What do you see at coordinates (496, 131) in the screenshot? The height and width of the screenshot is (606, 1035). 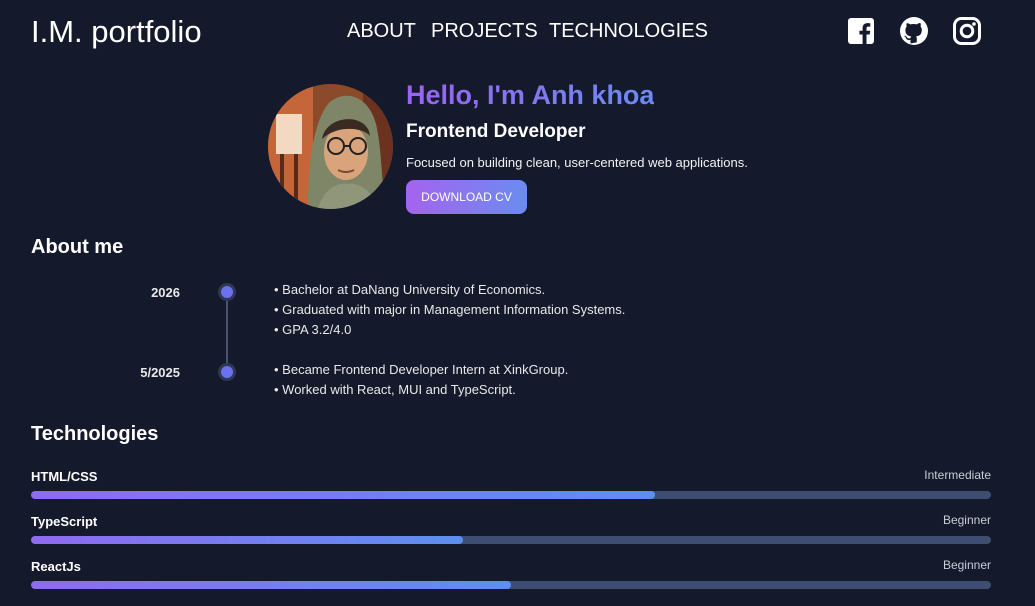 I see `hero-role: Frontend Developer` at bounding box center [496, 131].